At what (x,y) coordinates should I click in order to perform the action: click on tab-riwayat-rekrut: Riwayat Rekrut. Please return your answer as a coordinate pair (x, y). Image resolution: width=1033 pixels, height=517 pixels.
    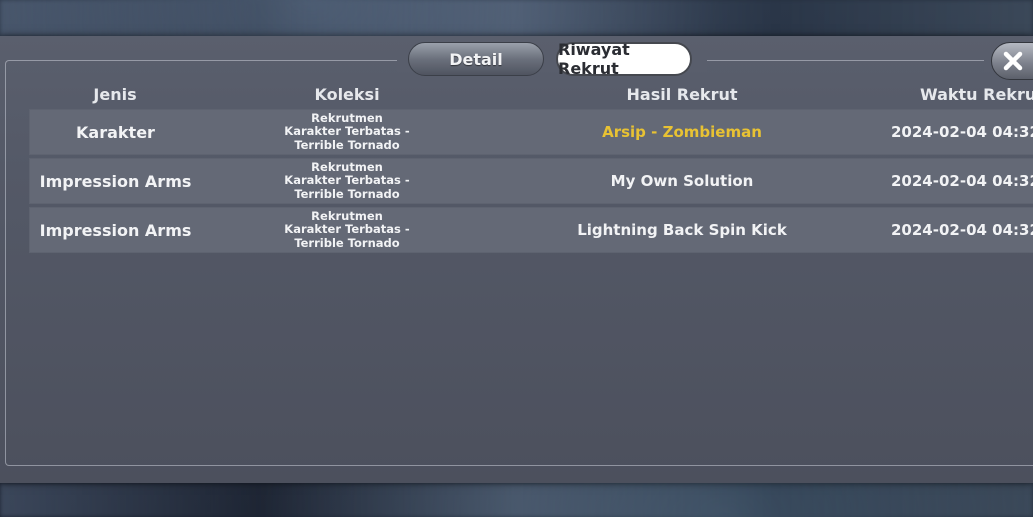
    Looking at the image, I should click on (624, 59).